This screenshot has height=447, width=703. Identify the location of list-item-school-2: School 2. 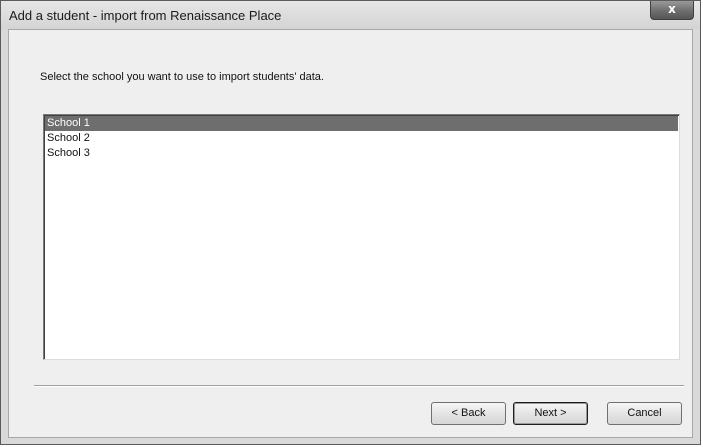
(361, 138).